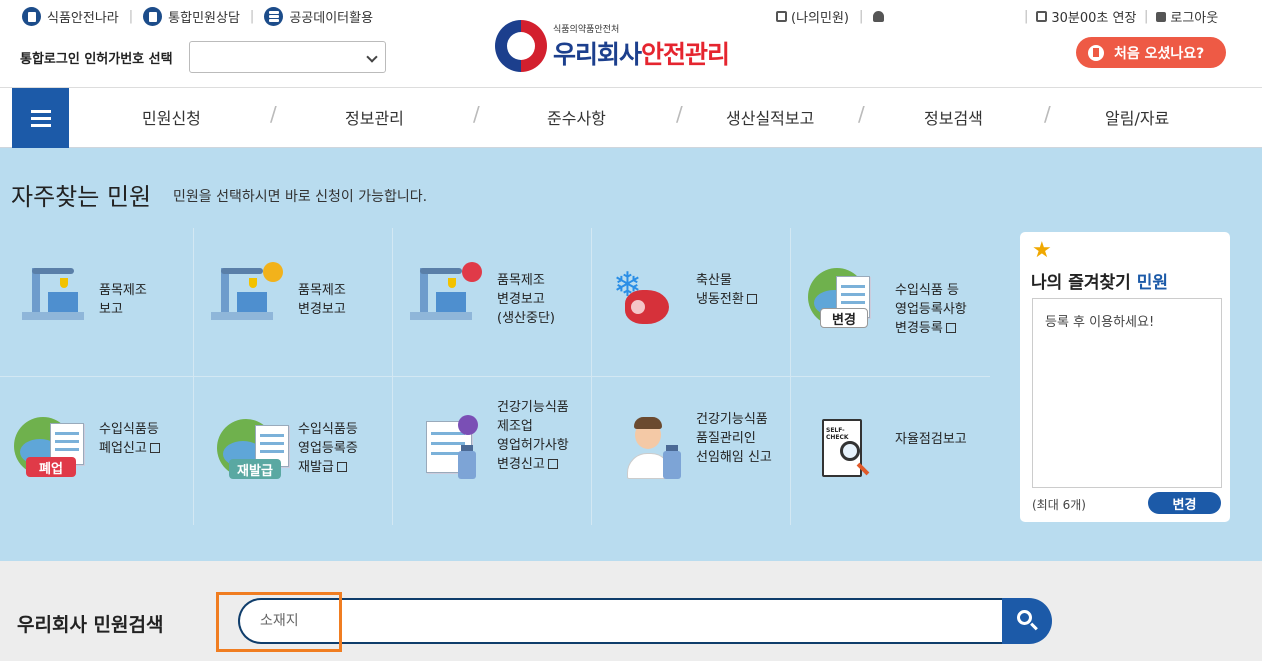 This screenshot has width=1262, height=661. I want to click on label-text: 폐업신고, so click(123, 448).